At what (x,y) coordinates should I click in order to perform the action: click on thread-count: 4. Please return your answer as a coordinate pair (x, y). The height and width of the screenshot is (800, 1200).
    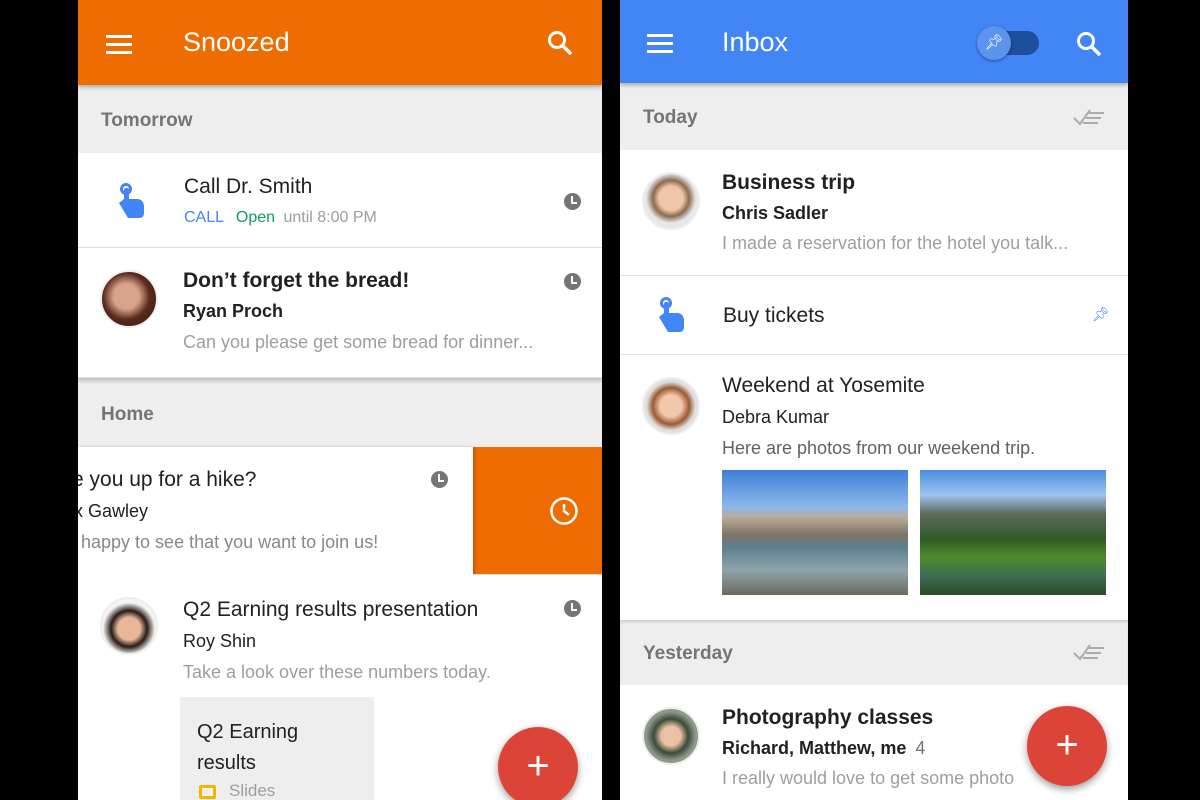
    Looking at the image, I should click on (920, 748).